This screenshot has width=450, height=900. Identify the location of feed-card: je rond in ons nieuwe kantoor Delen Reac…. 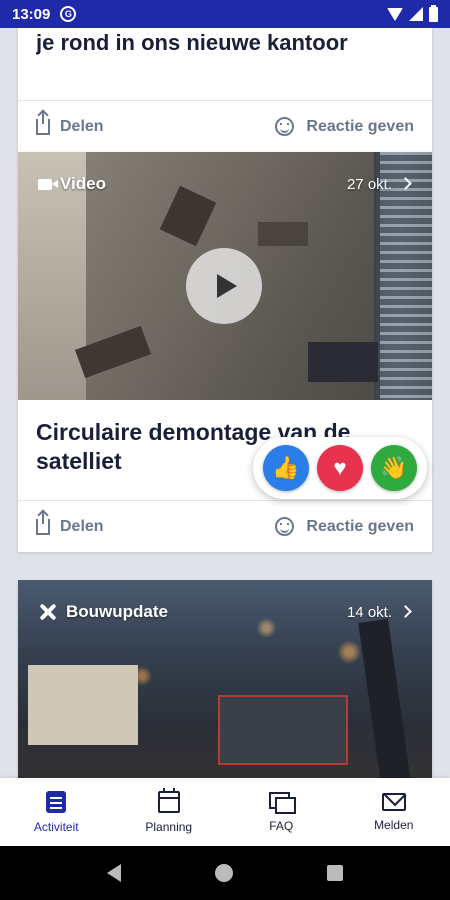
(225, 90).